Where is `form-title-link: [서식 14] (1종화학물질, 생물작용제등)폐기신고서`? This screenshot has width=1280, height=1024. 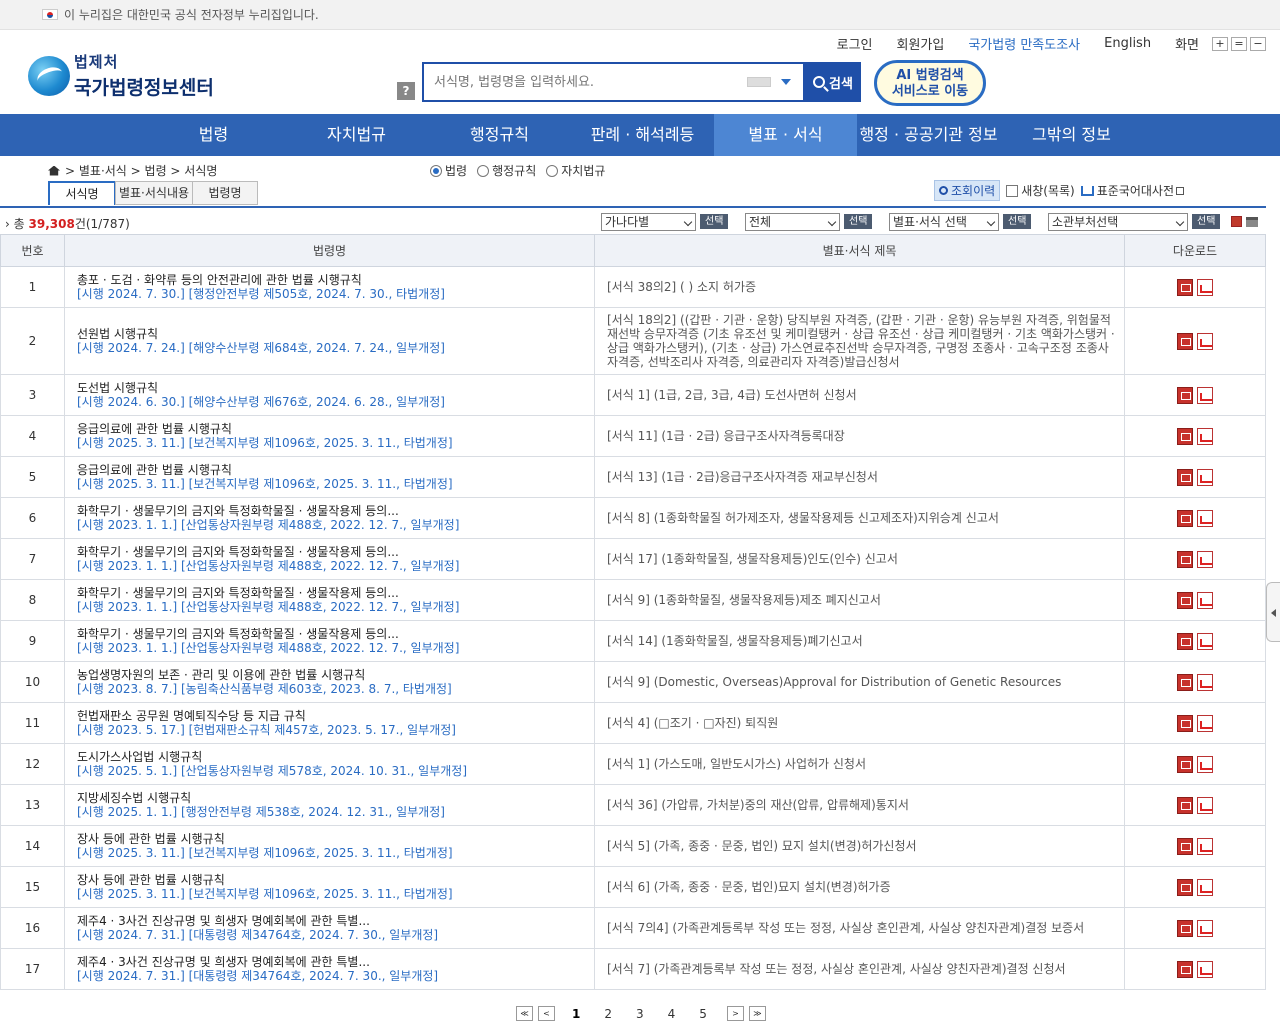 form-title-link: [서식 14] (1종화학물질, 생물작용제등)폐기신고서 is located at coordinates (859, 641).